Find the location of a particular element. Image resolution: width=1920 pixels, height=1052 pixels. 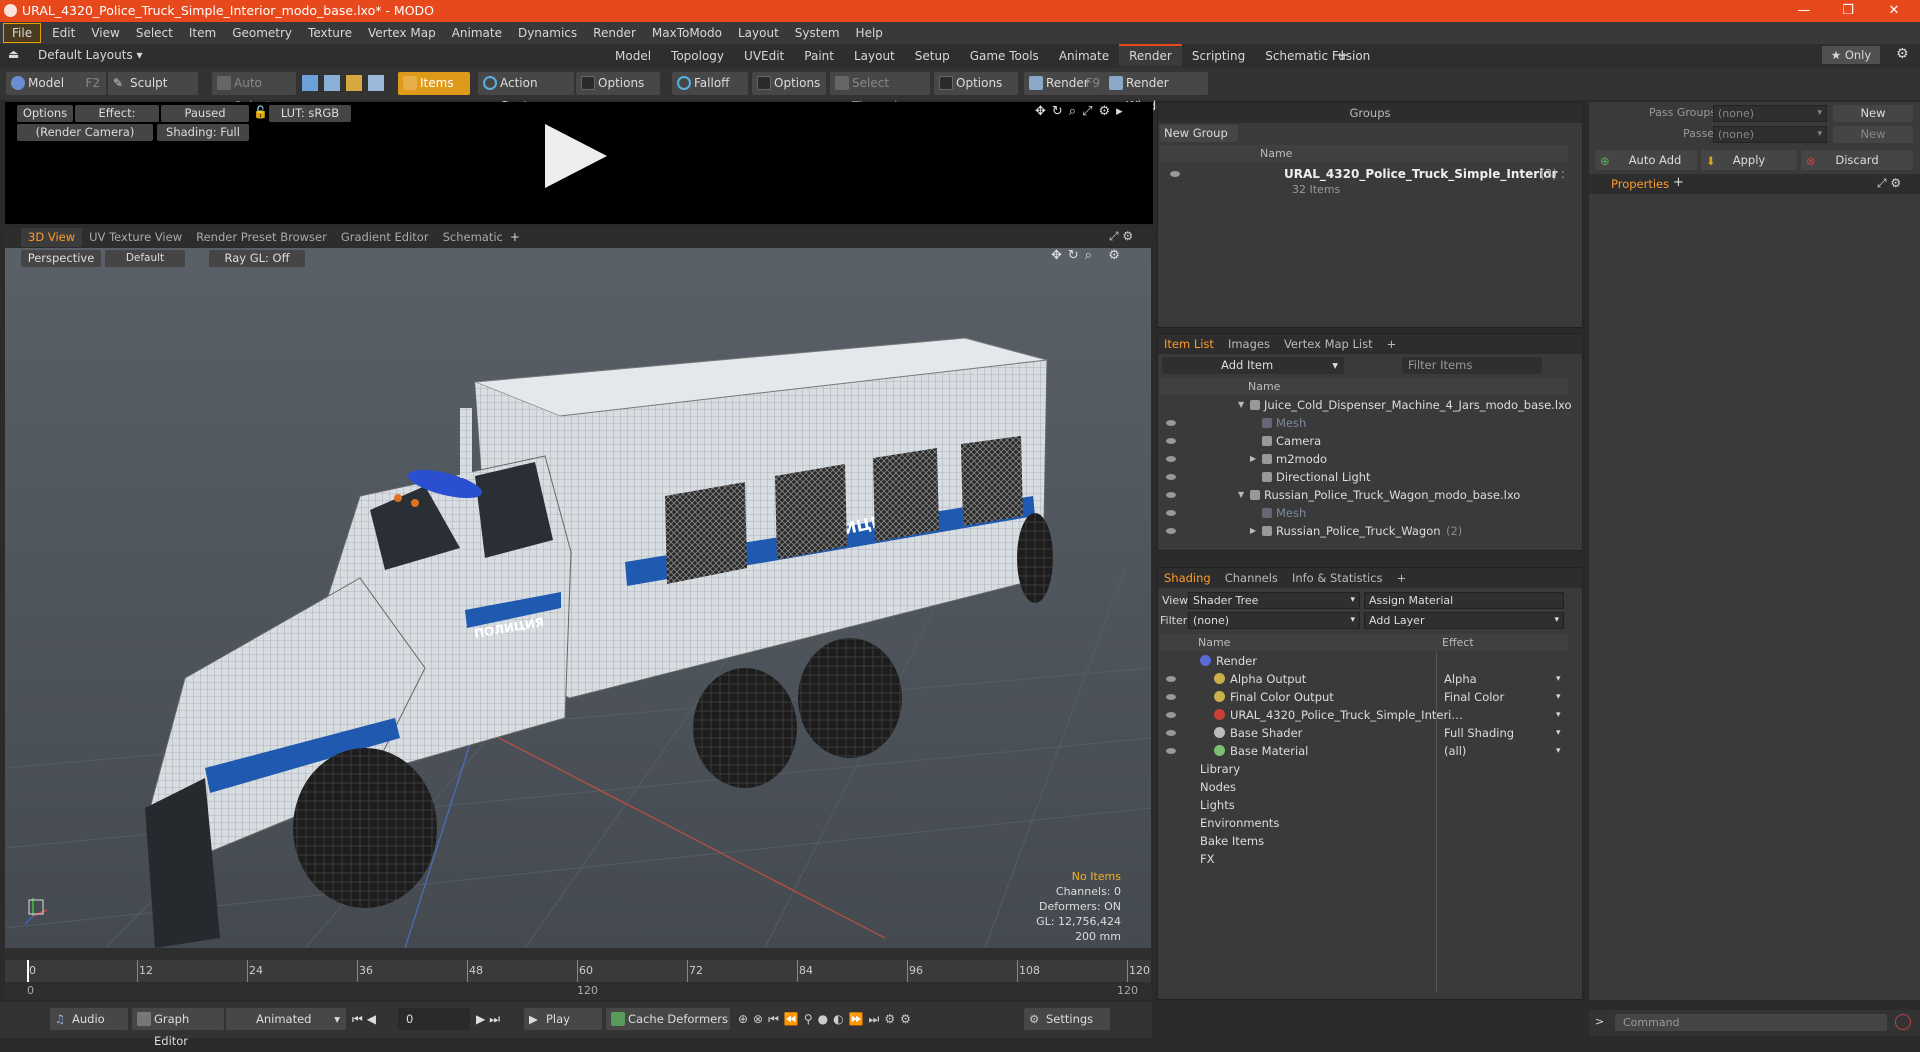

menu-vertex-map: Vertex Map is located at coordinates (402, 33).